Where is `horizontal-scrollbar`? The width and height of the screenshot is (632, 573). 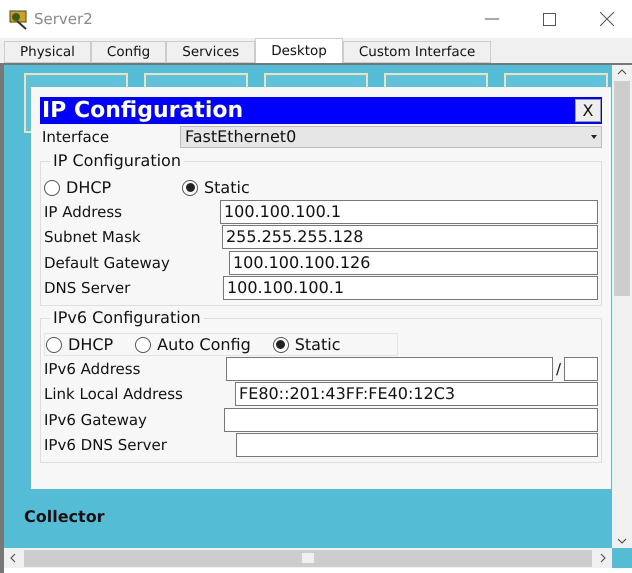 horizontal-scrollbar is located at coordinates (308, 558).